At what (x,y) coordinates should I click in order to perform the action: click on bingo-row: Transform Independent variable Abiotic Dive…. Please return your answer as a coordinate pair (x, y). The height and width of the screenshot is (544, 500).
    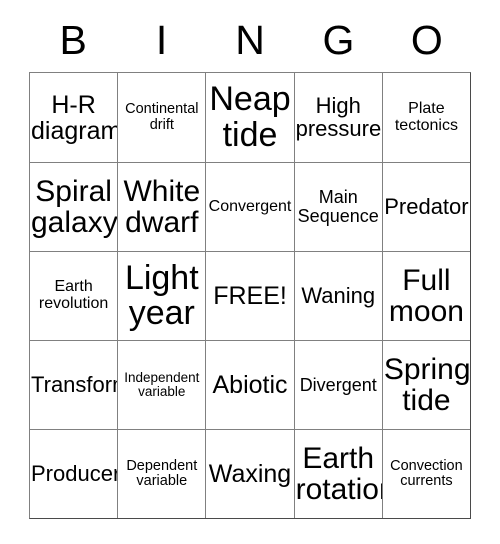
    Looking at the image, I should click on (250, 384).